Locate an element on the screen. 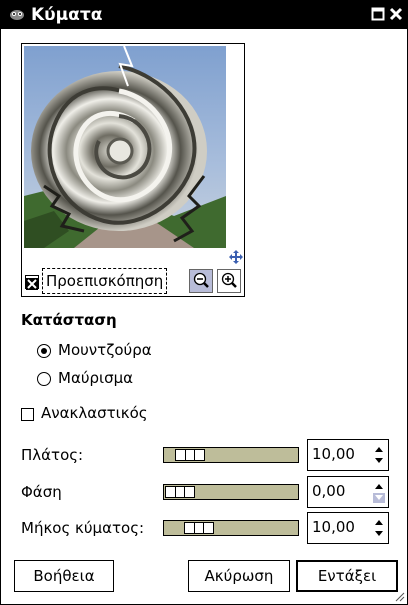  mode-blacken-label: Μαύρισμα is located at coordinates (95, 378).